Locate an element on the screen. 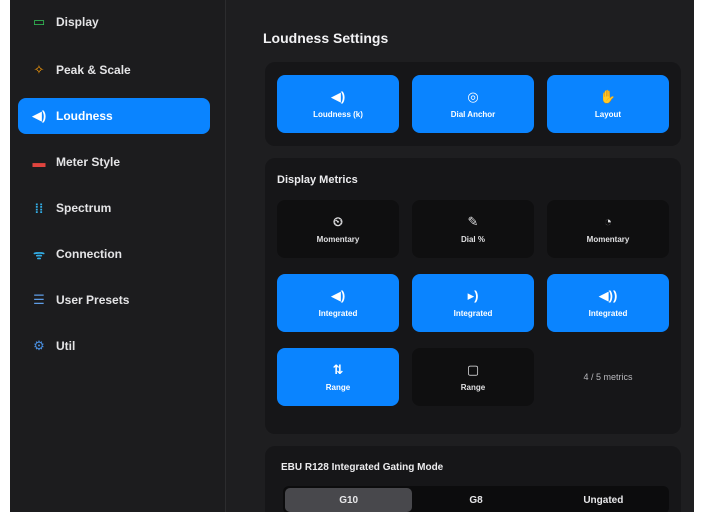  toggle-tile-layout: ✋ Layout is located at coordinates (608, 104).